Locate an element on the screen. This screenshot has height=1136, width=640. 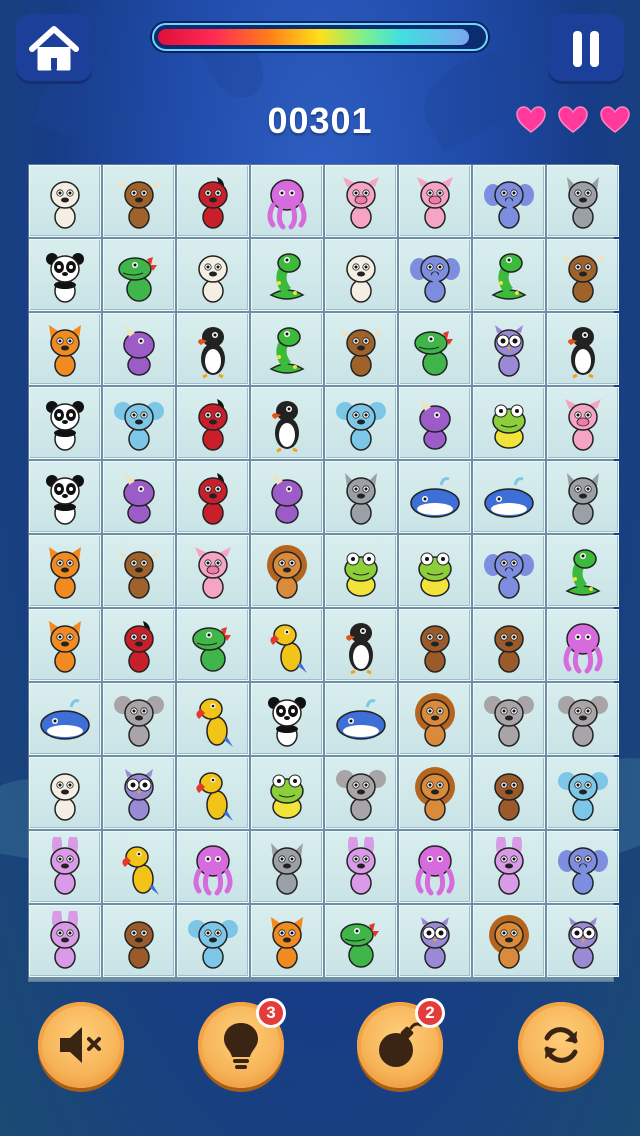
hint-button: 3 is located at coordinates (242, 1043).